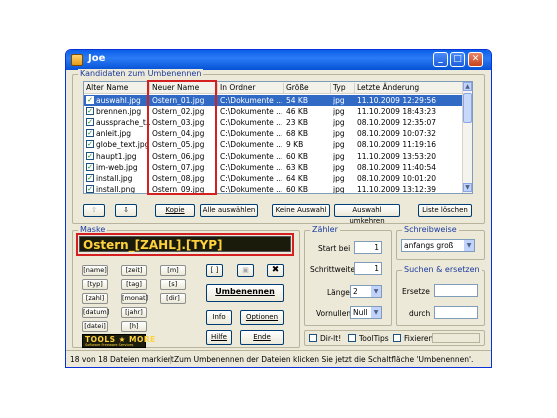 This screenshot has height=418, width=557. I want to click on clear-mask-button: ✖, so click(275, 270).